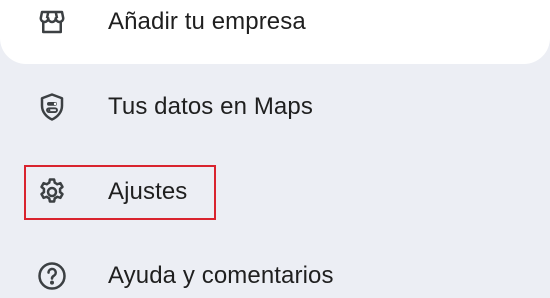  What do you see at coordinates (148, 191) in the screenshot?
I see `menu-item-label: Ajustes` at bounding box center [148, 191].